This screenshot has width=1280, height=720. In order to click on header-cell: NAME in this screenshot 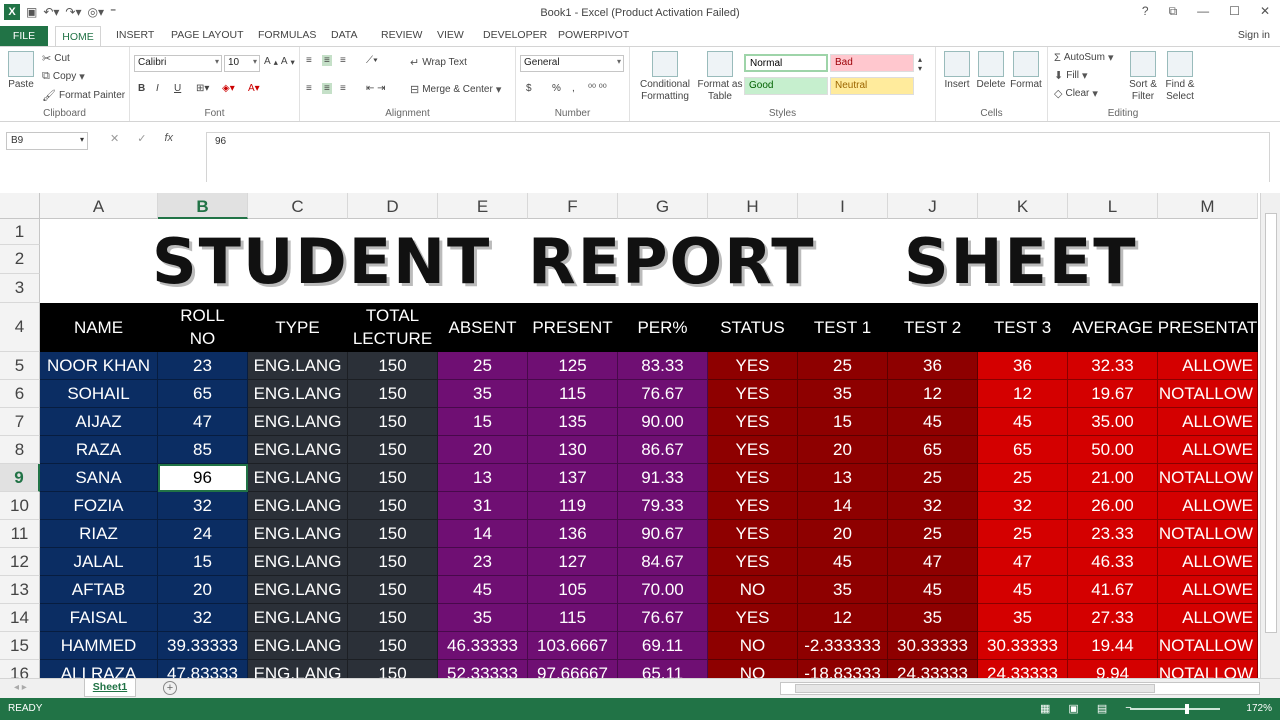, I will do `click(99, 327)`.